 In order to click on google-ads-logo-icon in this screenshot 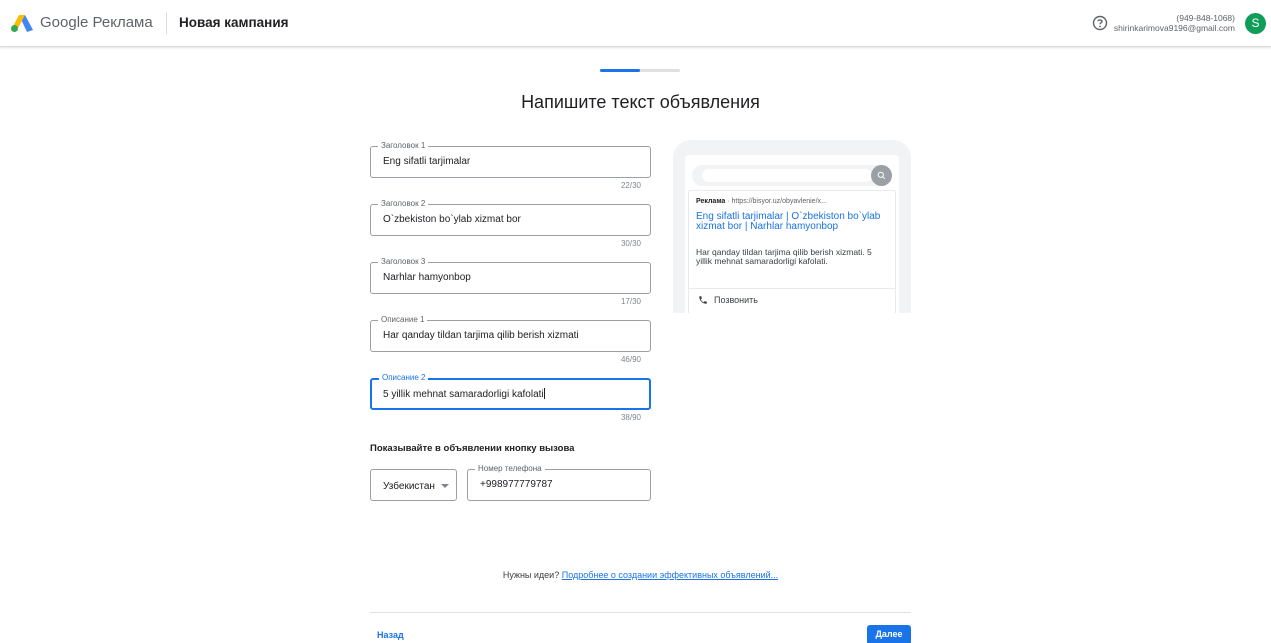, I will do `click(22, 23)`.